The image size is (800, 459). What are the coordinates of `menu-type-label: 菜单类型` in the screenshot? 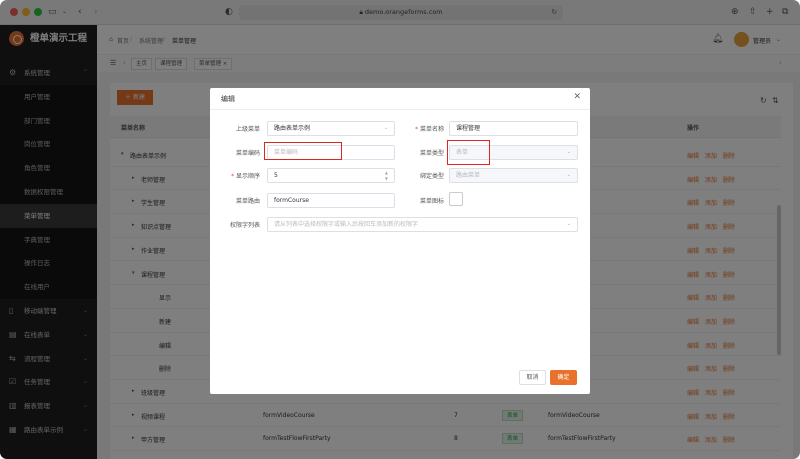 It's located at (431, 153).